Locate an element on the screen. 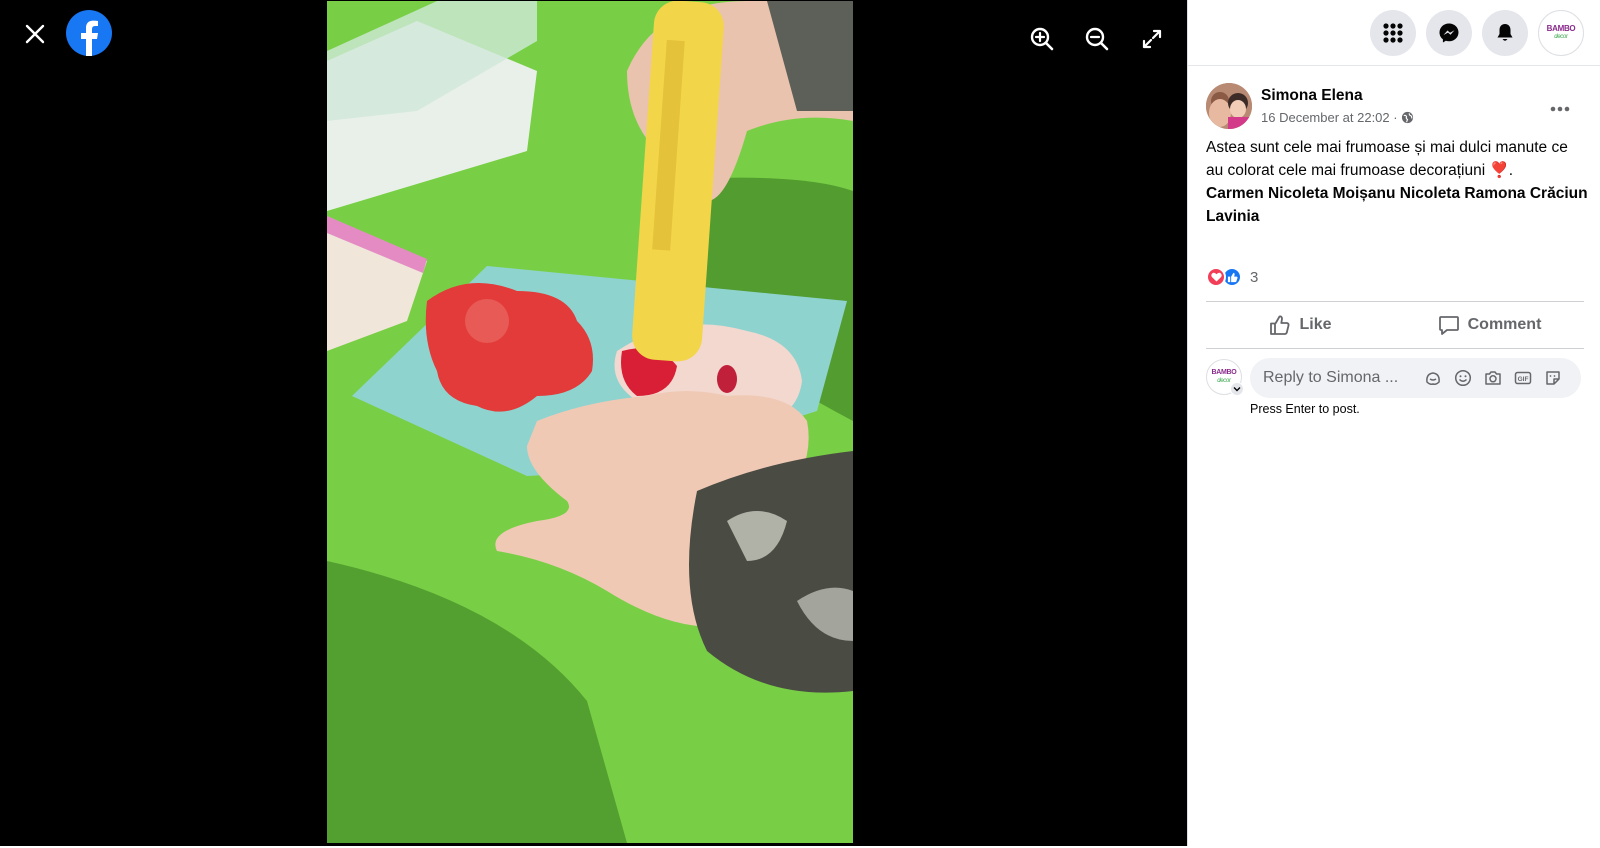 The width and height of the screenshot is (1600, 848). post-actions: Like Comment is located at coordinates (1395, 325).